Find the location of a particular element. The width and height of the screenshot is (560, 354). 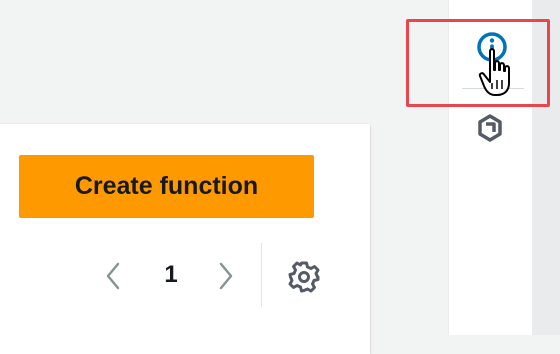

info-icon is located at coordinates (492, 47).